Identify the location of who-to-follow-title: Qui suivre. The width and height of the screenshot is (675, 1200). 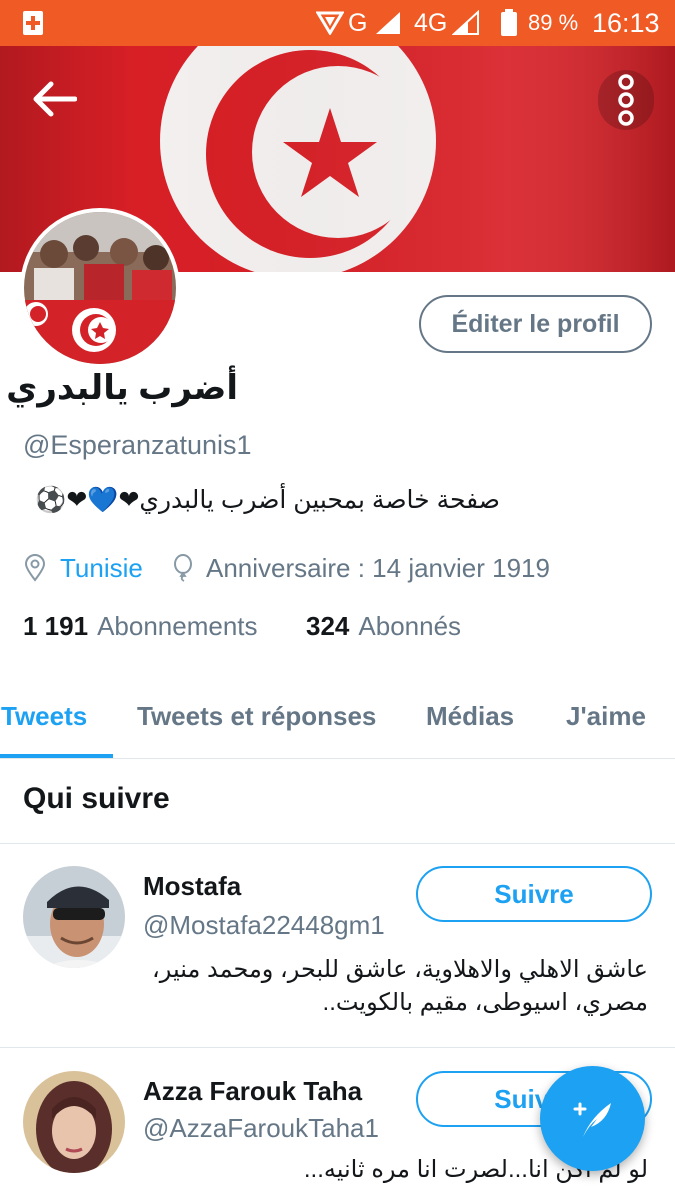
(96, 798).